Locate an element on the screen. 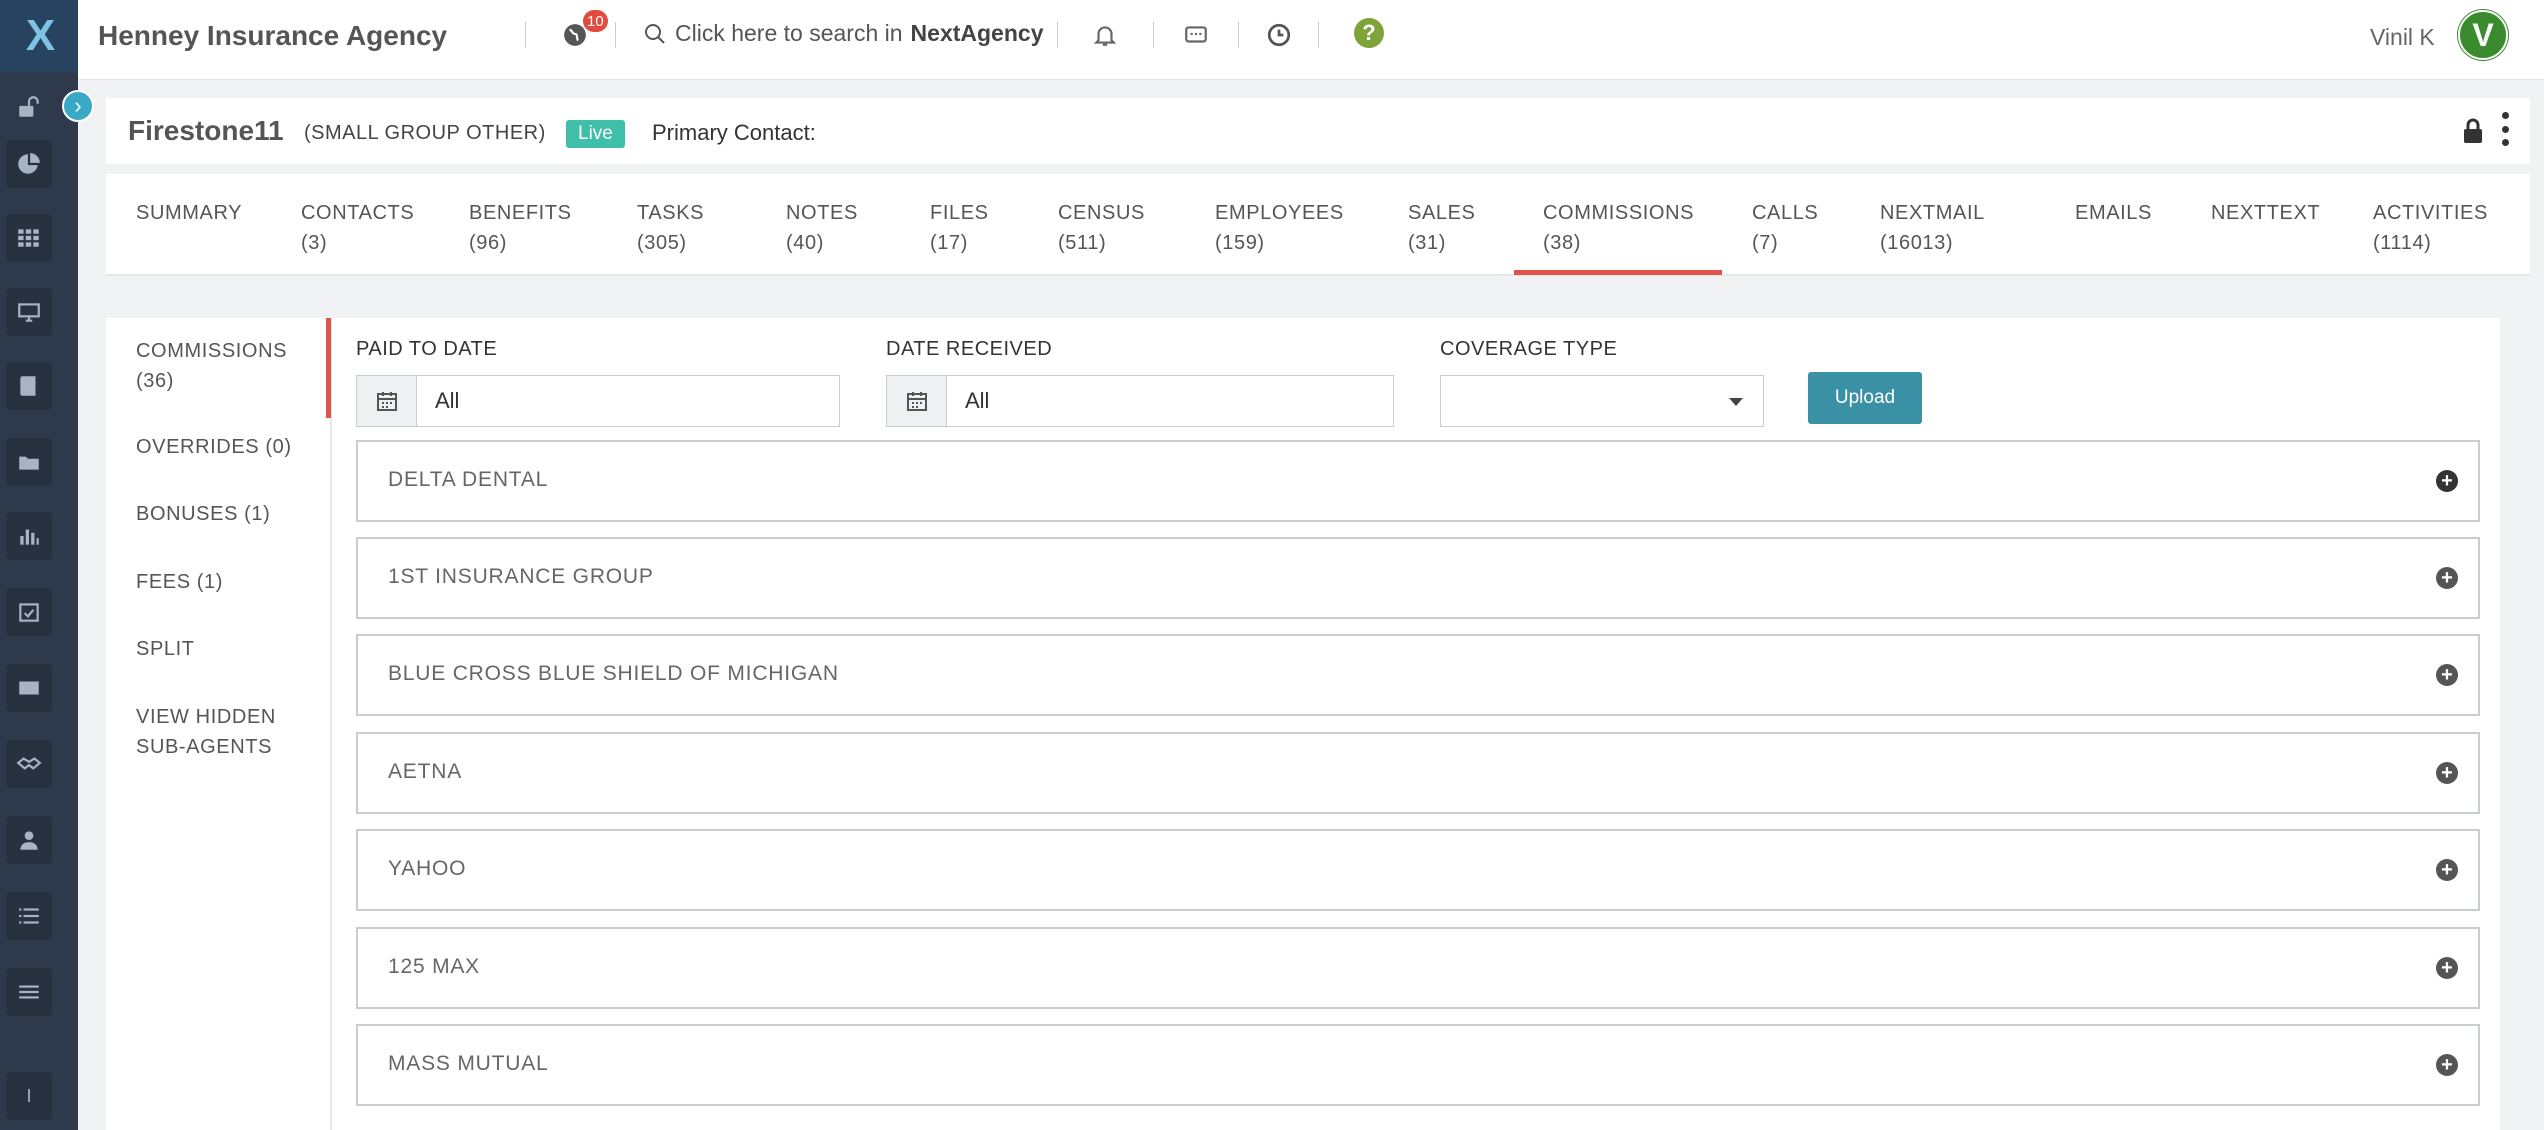 This screenshot has height=1130, width=2544. tab-nexttext: NEXTTEXT is located at coordinates (2265, 213).